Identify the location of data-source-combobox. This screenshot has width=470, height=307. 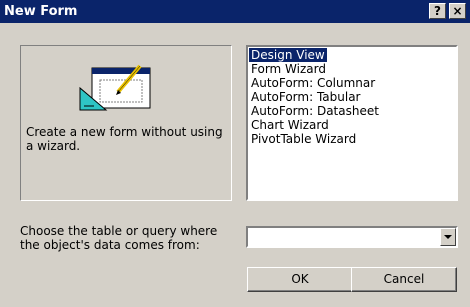
(352, 237).